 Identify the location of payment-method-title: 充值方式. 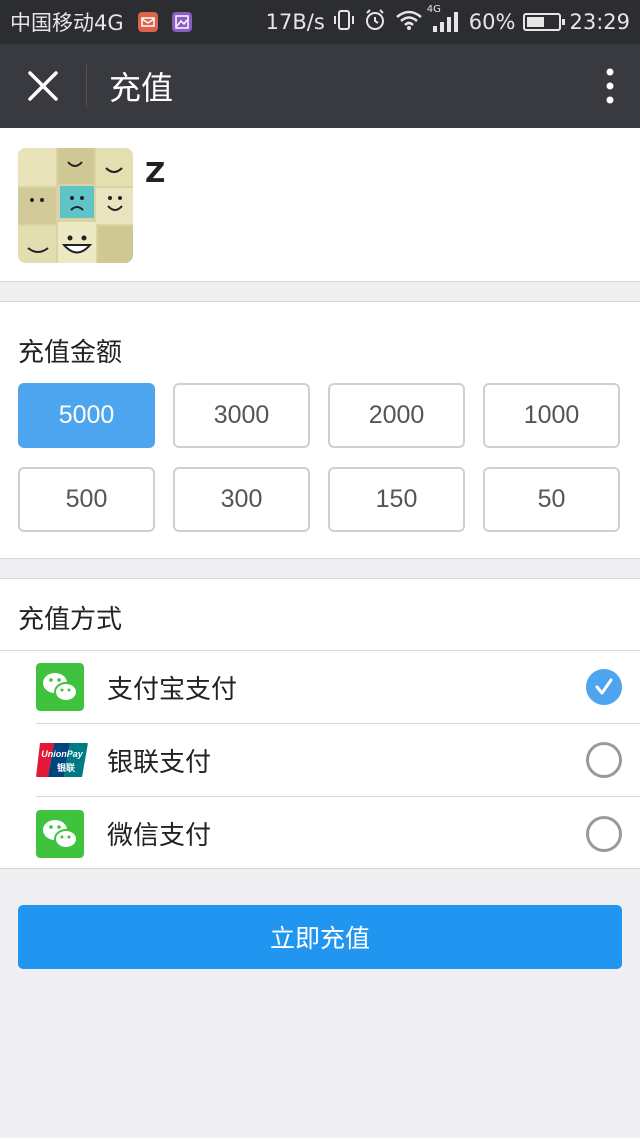
(70, 620).